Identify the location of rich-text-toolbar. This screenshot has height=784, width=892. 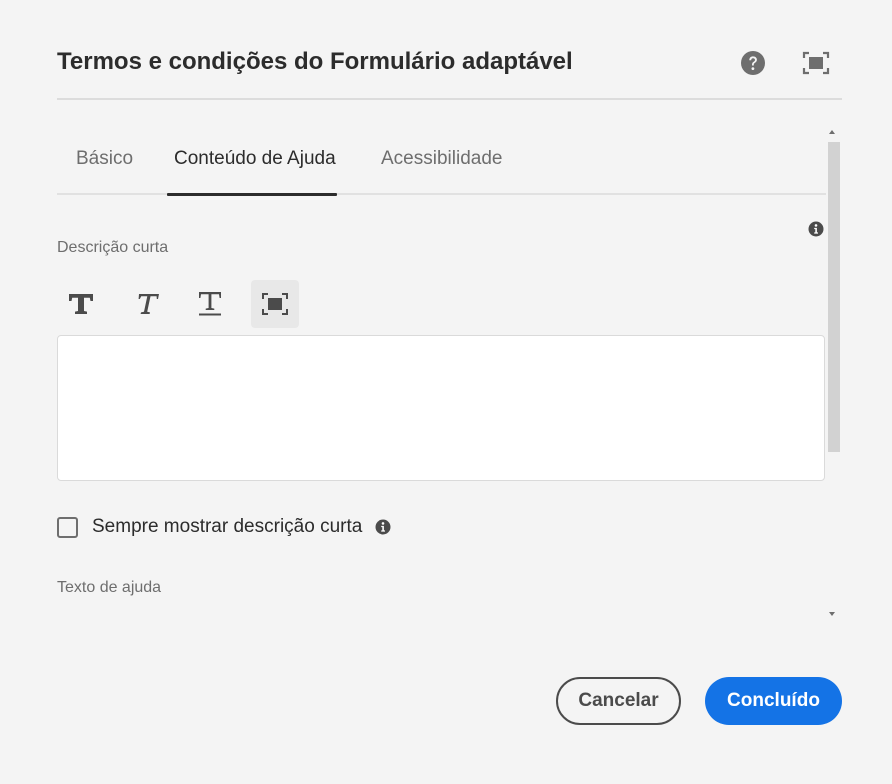
(187, 304).